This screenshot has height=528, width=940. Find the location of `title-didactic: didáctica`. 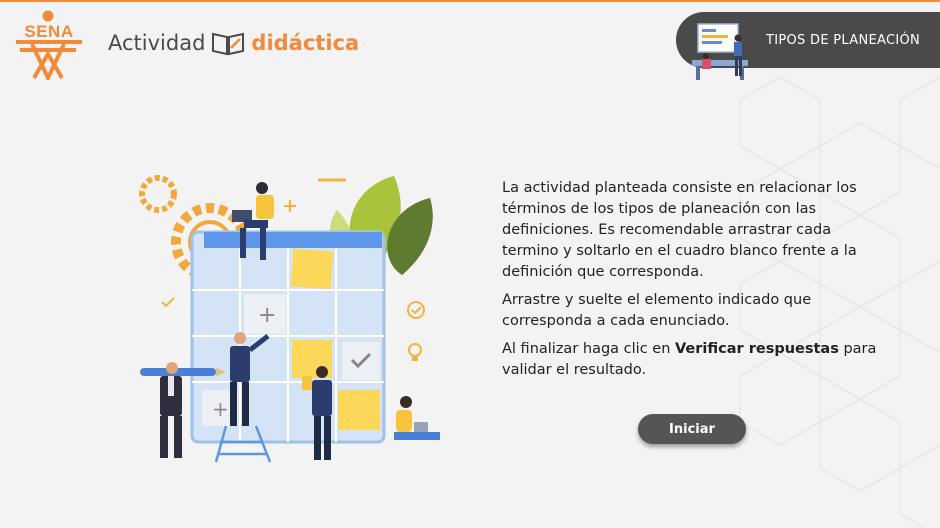

title-didactic: didáctica is located at coordinates (305, 43).